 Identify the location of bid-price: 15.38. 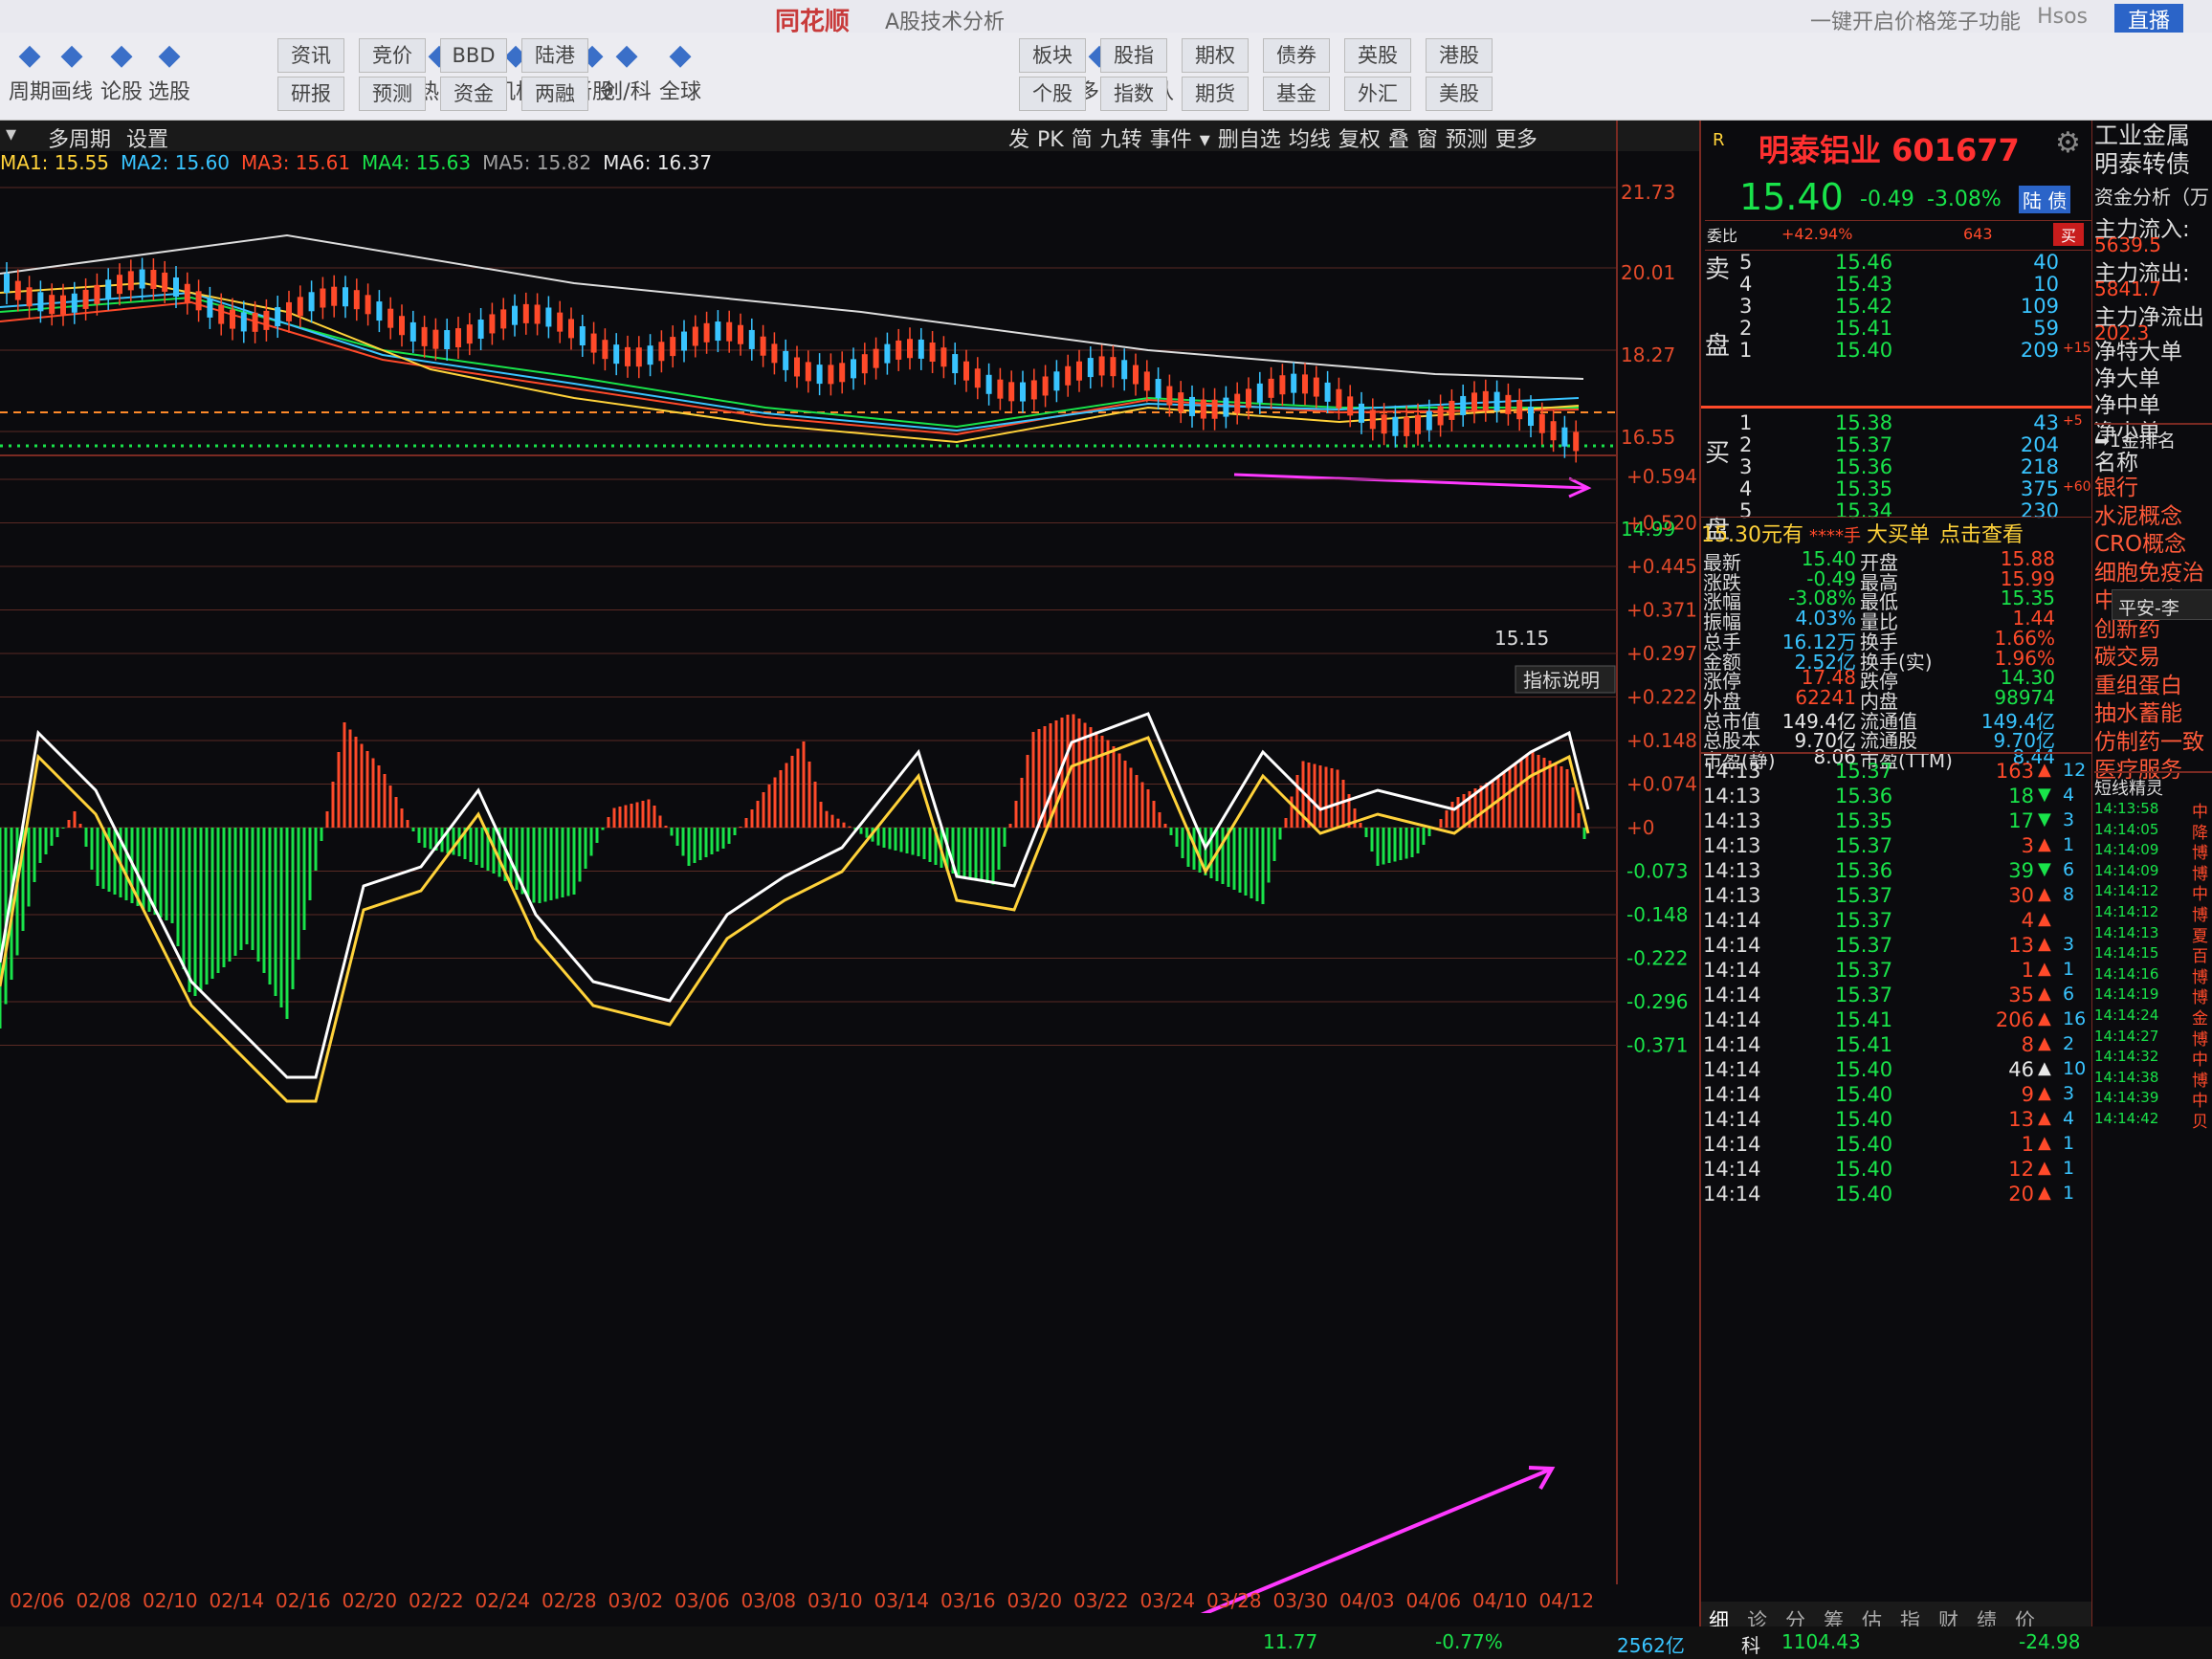
(1864, 422).